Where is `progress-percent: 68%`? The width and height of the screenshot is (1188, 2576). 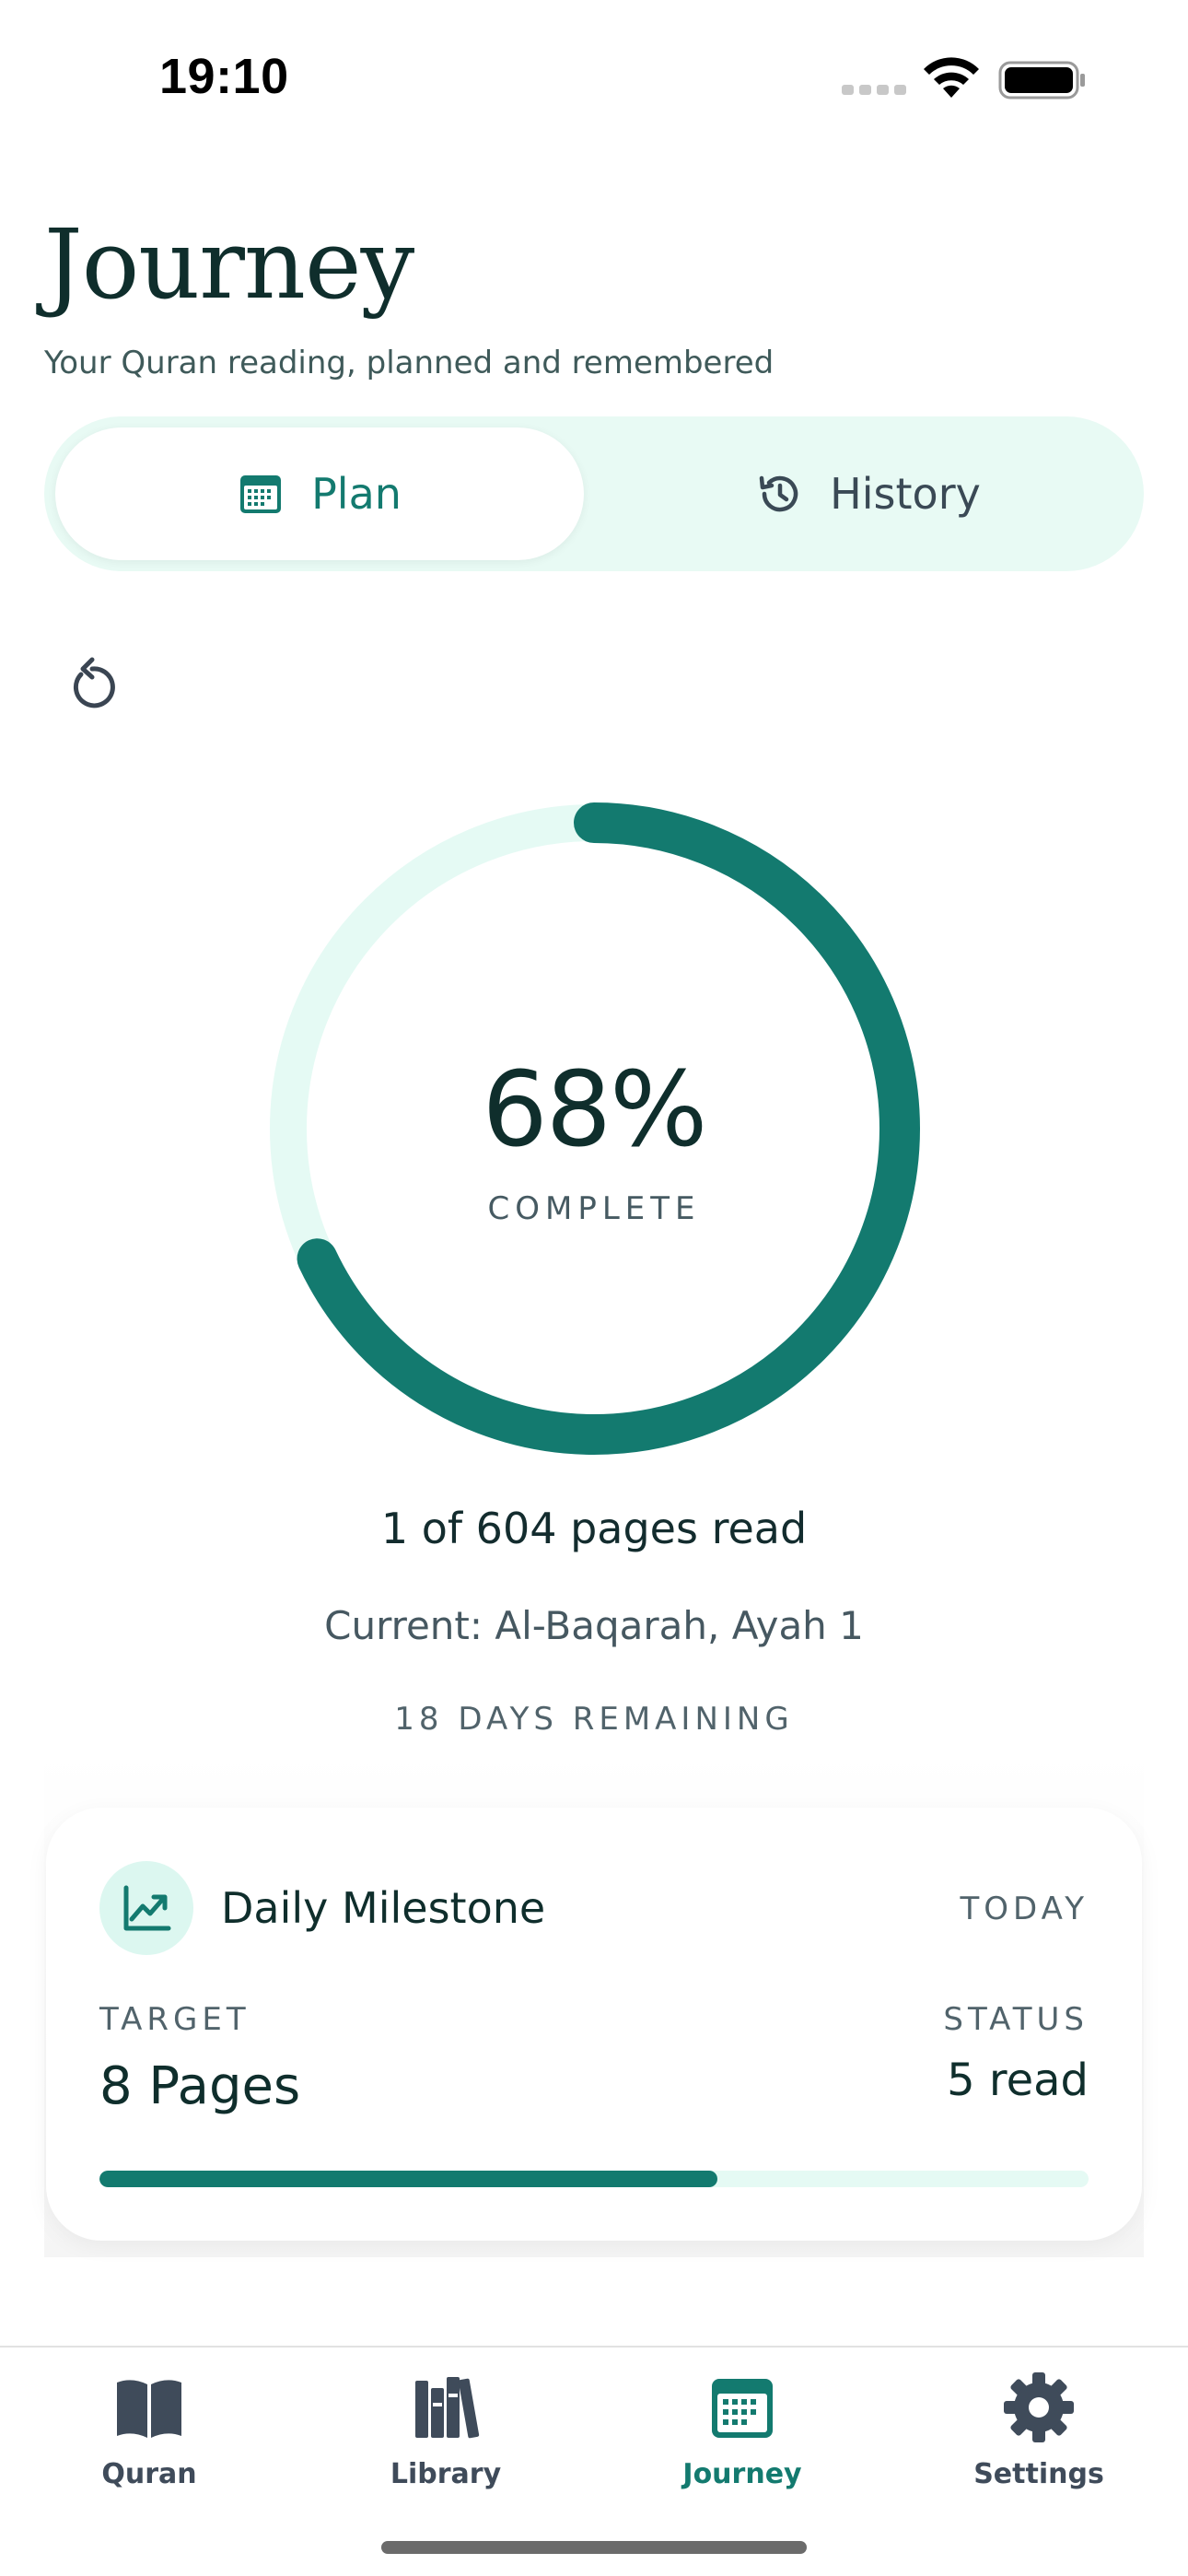 progress-percent: 68% is located at coordinates (595, 1110).